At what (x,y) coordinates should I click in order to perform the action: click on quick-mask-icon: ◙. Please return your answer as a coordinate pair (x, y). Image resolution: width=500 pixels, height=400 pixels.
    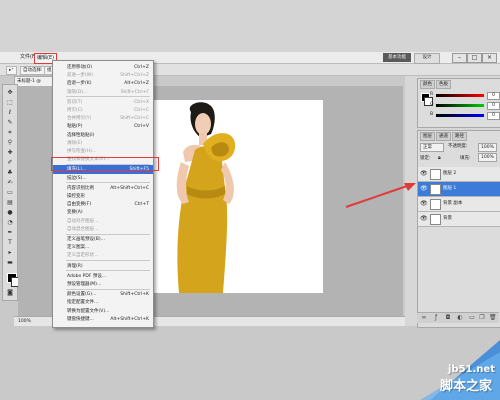
    Looking at the image, I should click on (10, 293).